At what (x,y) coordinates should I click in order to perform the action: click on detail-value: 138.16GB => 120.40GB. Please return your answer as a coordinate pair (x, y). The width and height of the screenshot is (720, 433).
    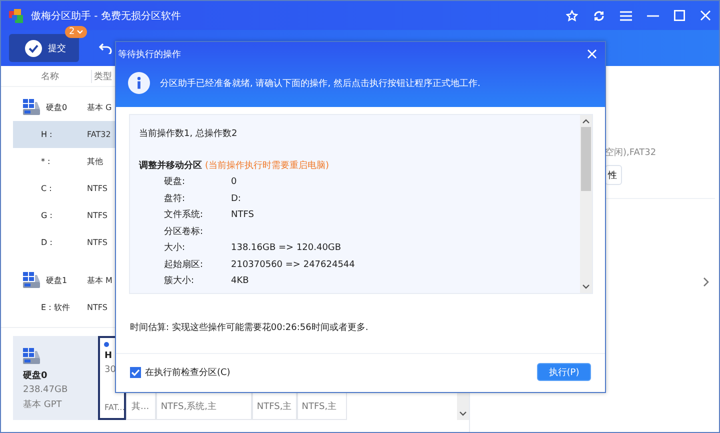
    Looking at the image, I should click on (286, 248).